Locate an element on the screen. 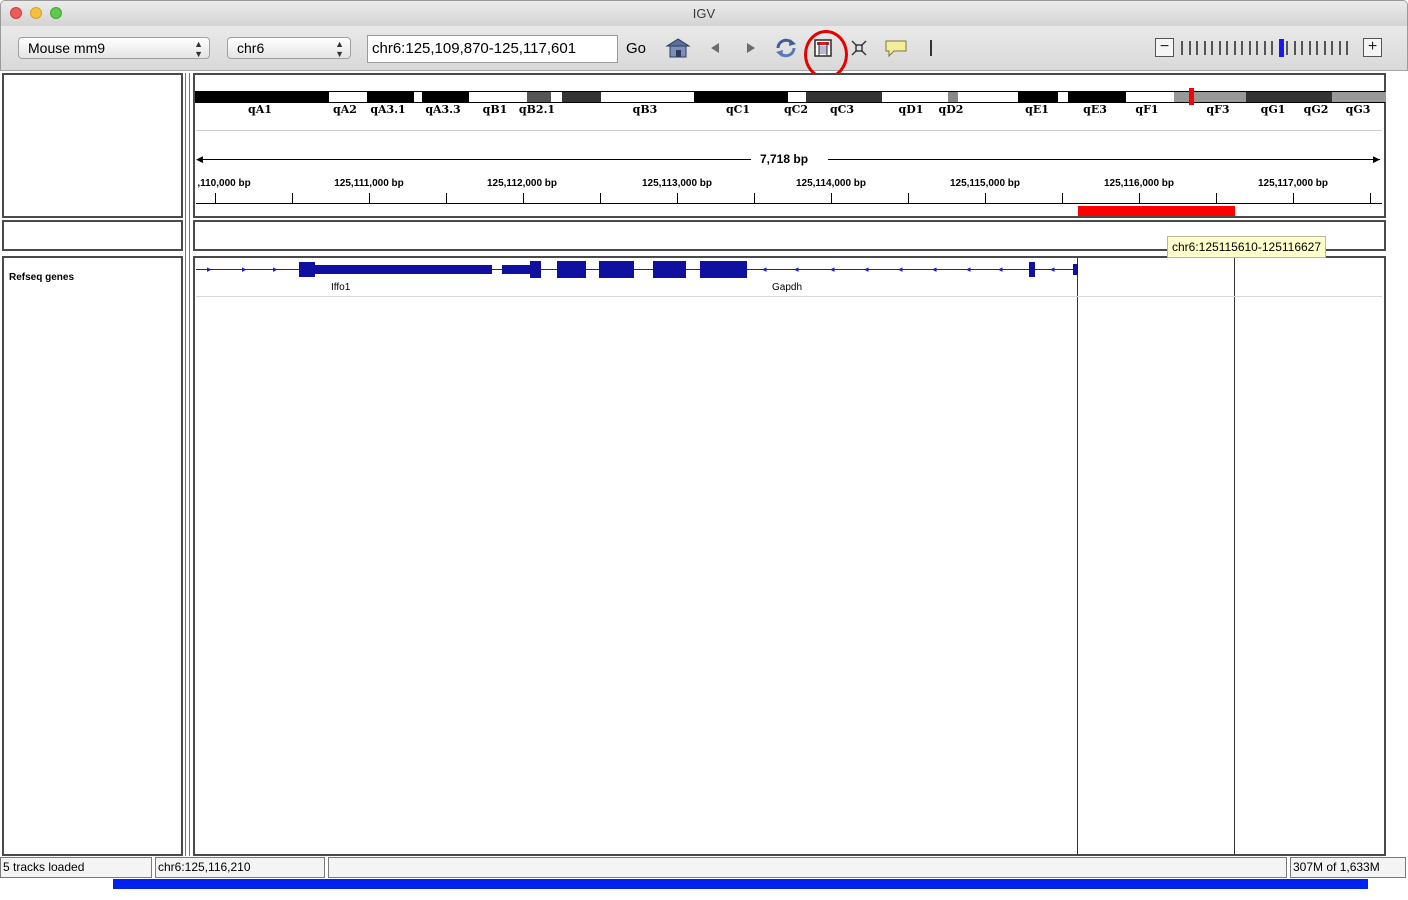 Image resolution: width=1408 pixels, height=900 pixels. band-label: qB1 is located at coordinates (495, 109).